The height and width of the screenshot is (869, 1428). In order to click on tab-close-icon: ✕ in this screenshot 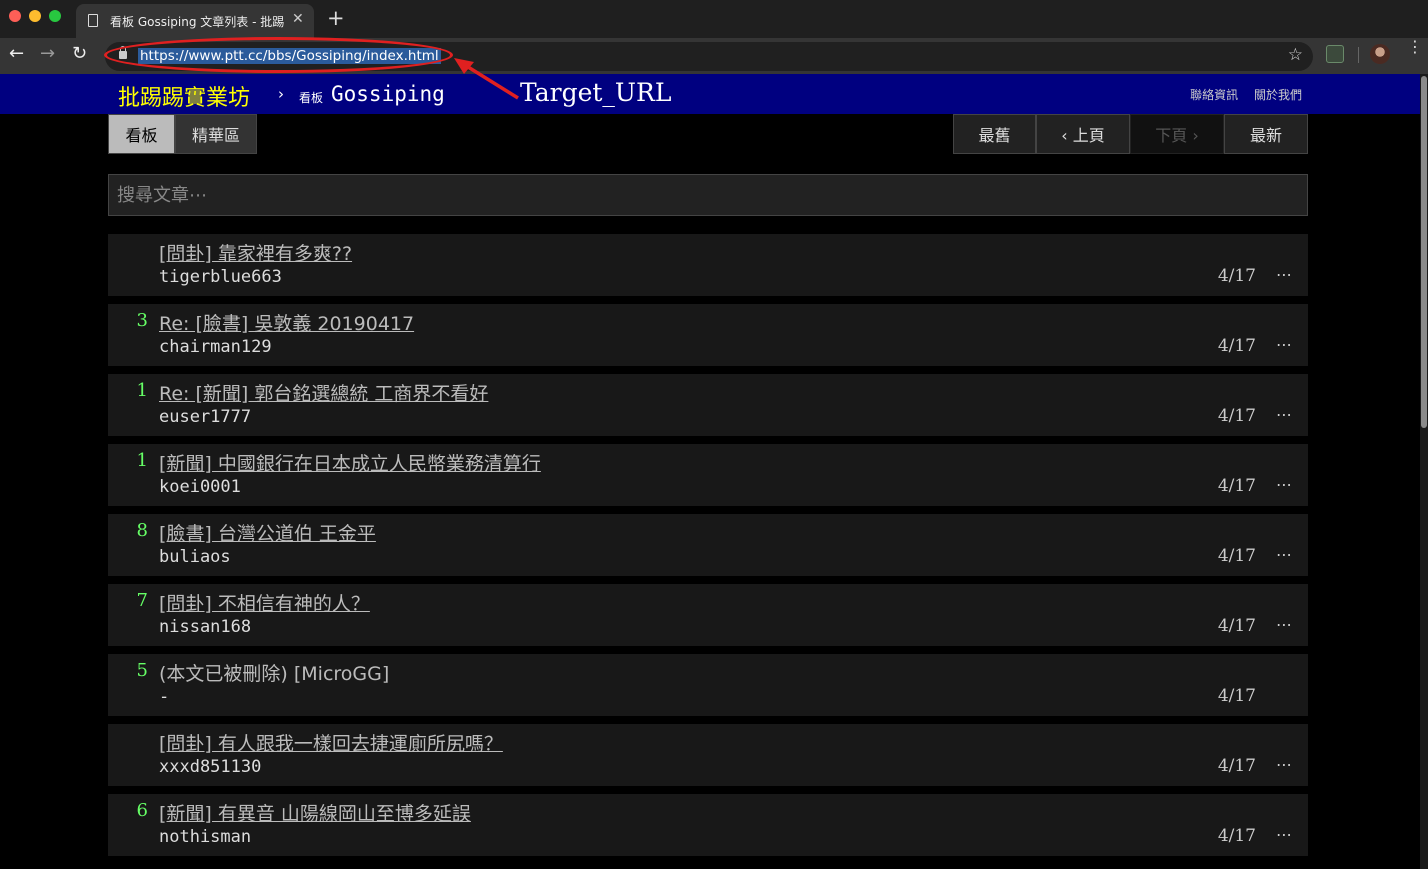, I will do `click(298, 19)`.